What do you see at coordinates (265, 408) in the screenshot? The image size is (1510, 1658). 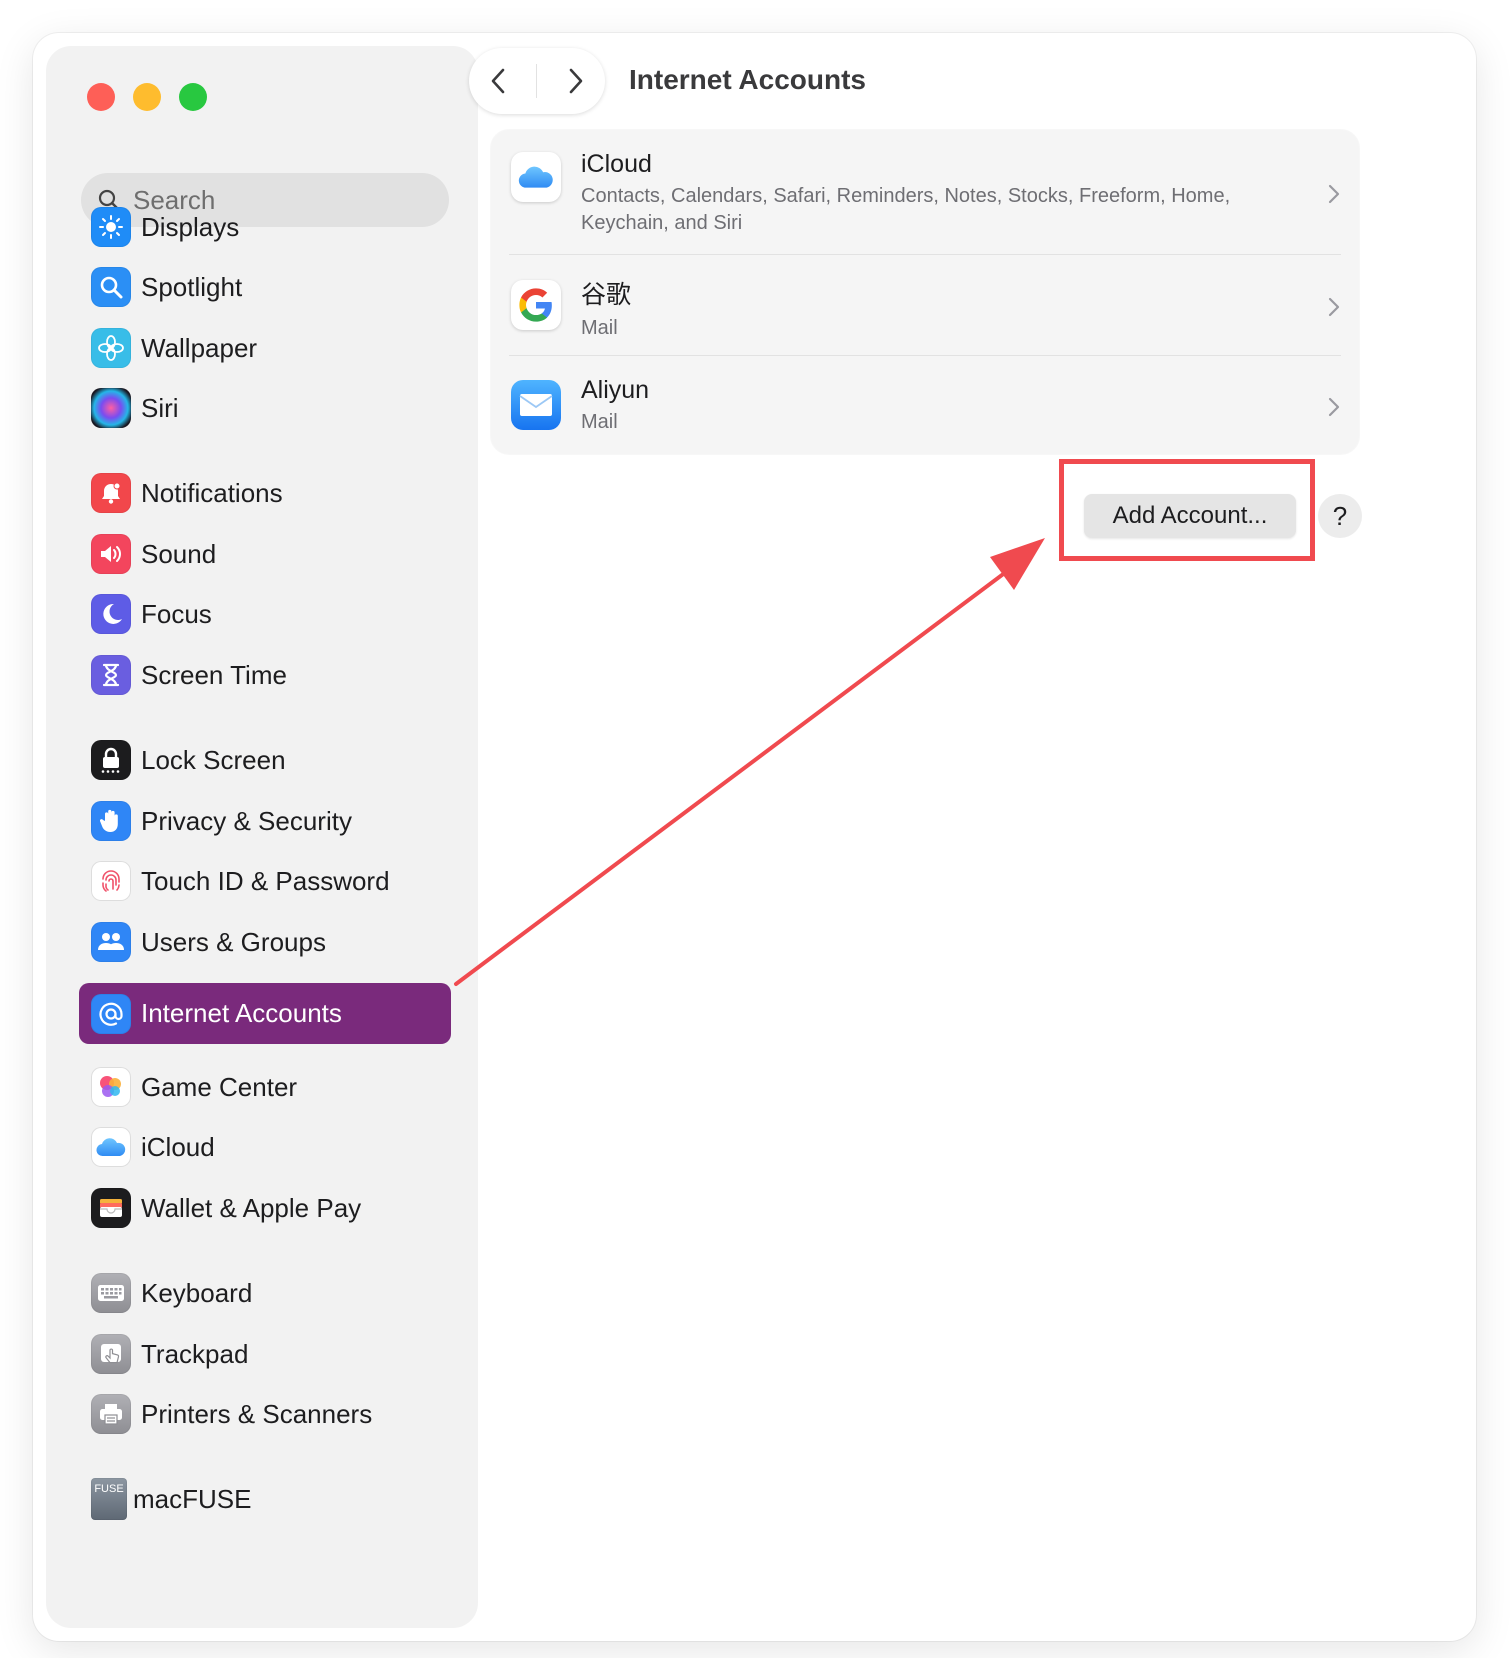 I see `sidebar-item-siri: Siri` at bounding box center [265, 408].